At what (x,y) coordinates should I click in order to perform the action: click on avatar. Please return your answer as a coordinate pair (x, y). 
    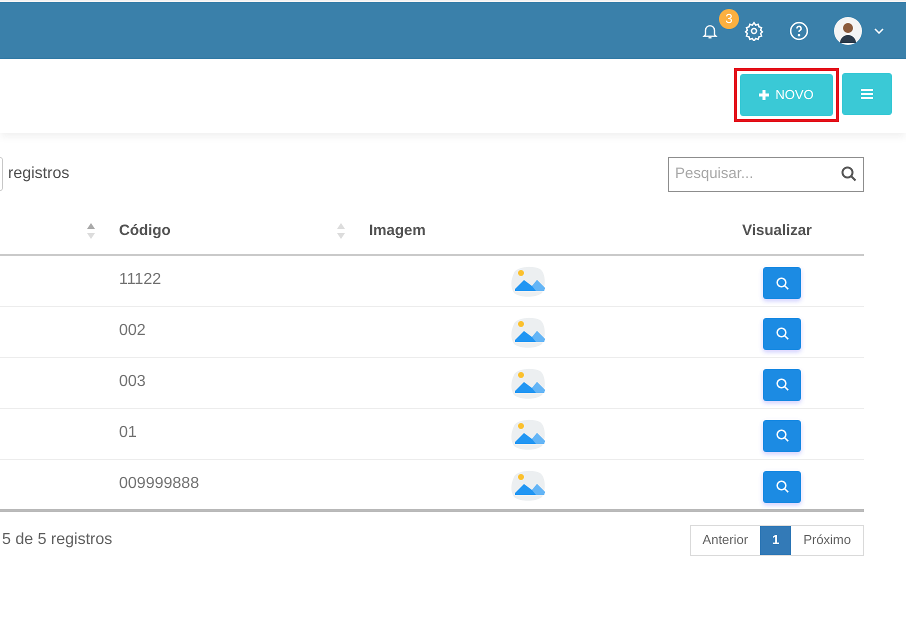
    Looking at the image, I should click on (848, 30).